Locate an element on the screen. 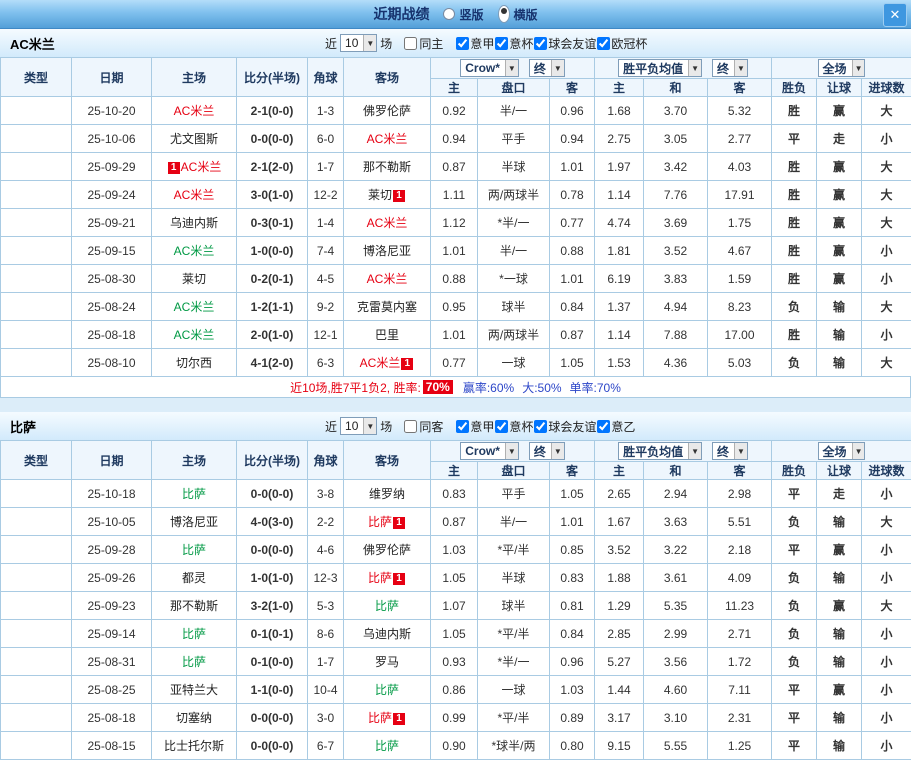 This screenshot has width=911, height=760. chevron-down-icon: ▼ is located at coordinates (511, 68).